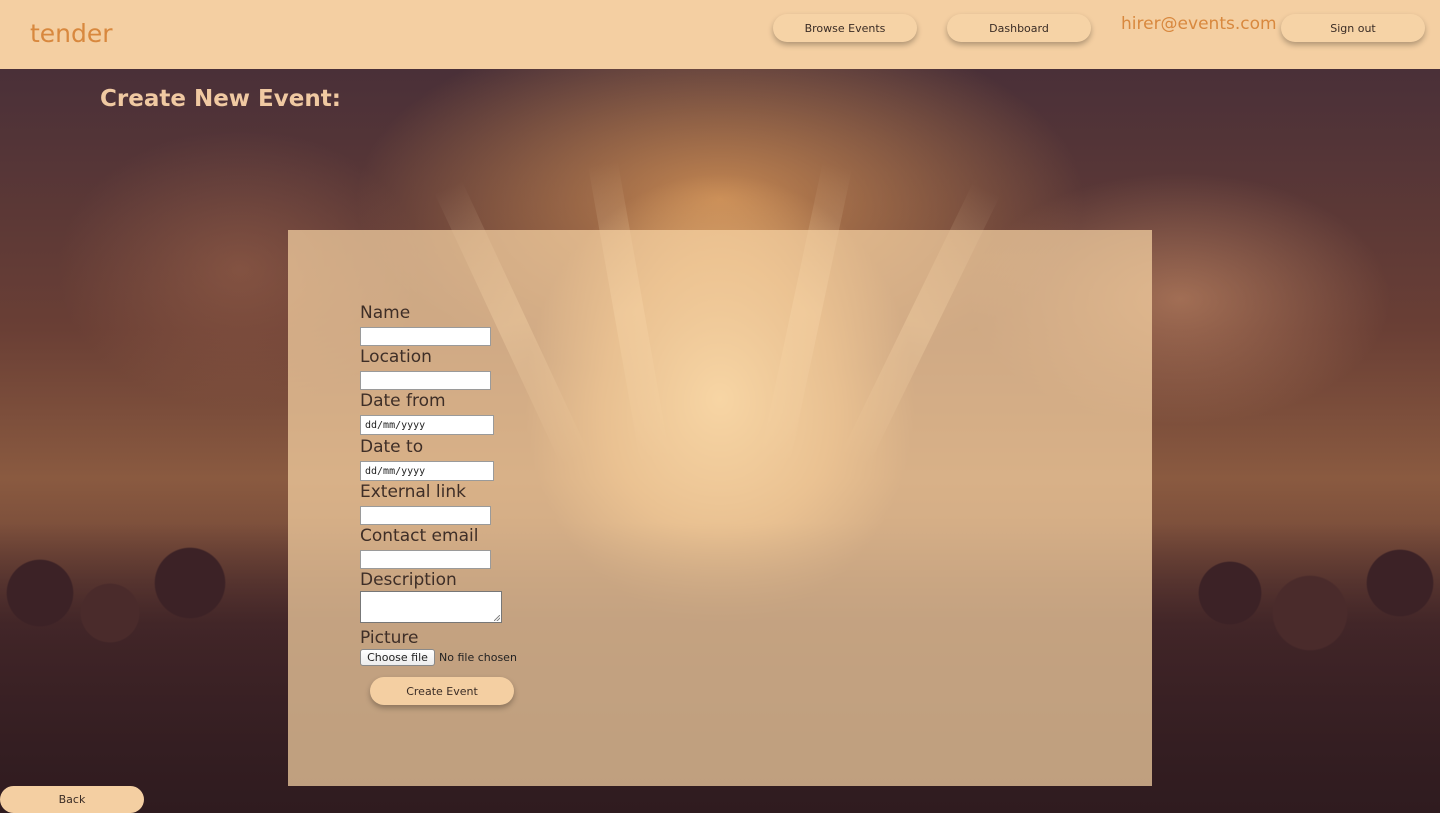 The width and height of the screenshot is (1440, 813). I want to click on contact-email-input, so click(425, 559).